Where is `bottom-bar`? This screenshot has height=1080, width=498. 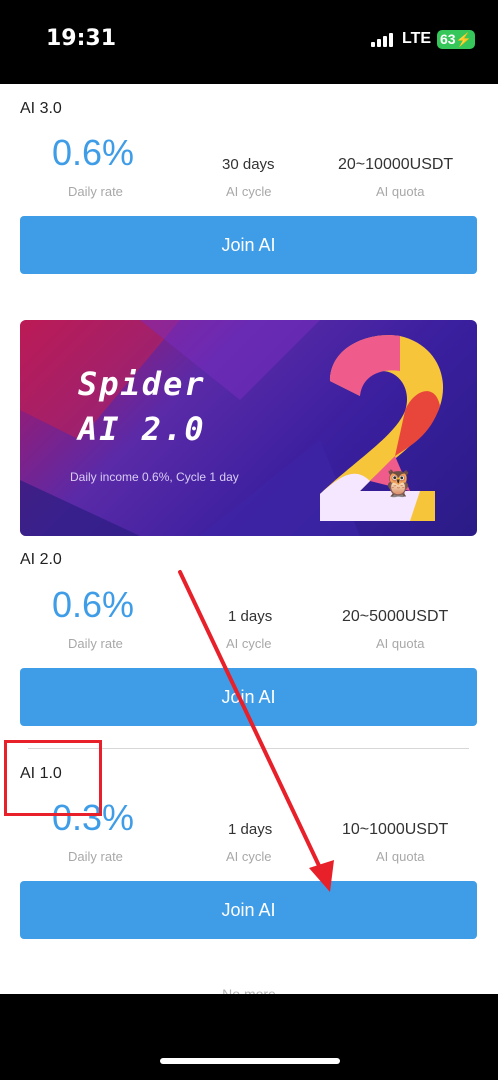
bottom-bar is located at coordinates (249, 1037).